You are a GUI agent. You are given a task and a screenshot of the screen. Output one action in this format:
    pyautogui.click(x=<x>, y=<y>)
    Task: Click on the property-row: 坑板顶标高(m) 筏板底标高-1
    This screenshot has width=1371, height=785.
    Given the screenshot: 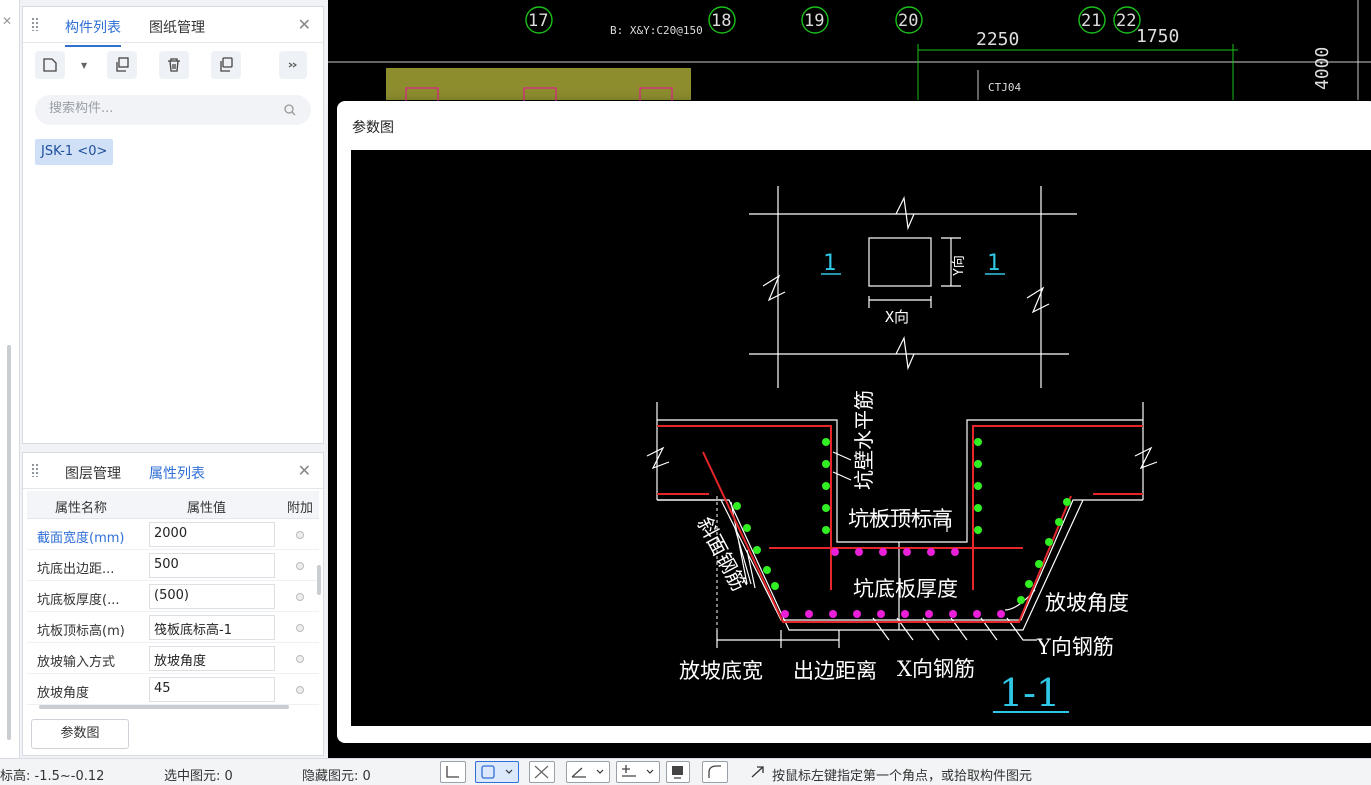 What is the action you would take?
    pyautogui.click(x=173, y=627)
    